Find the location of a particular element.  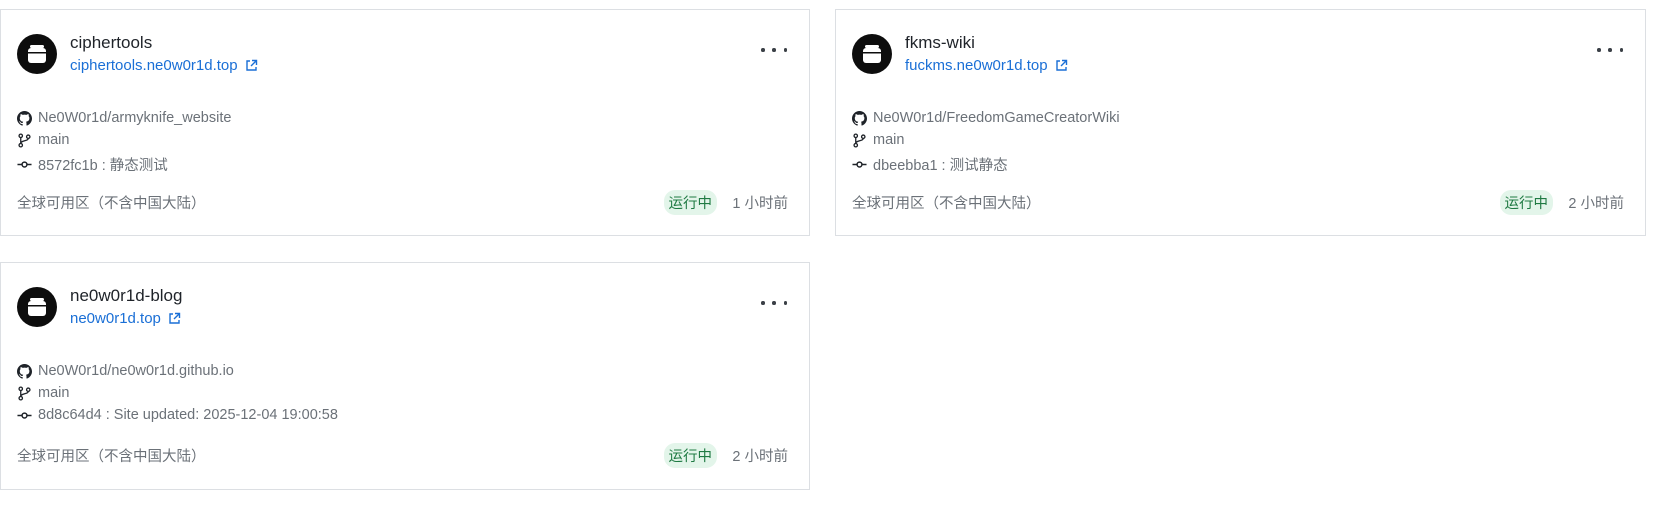

updated-time: 1 小时前 is located at coordinates (760, 204).